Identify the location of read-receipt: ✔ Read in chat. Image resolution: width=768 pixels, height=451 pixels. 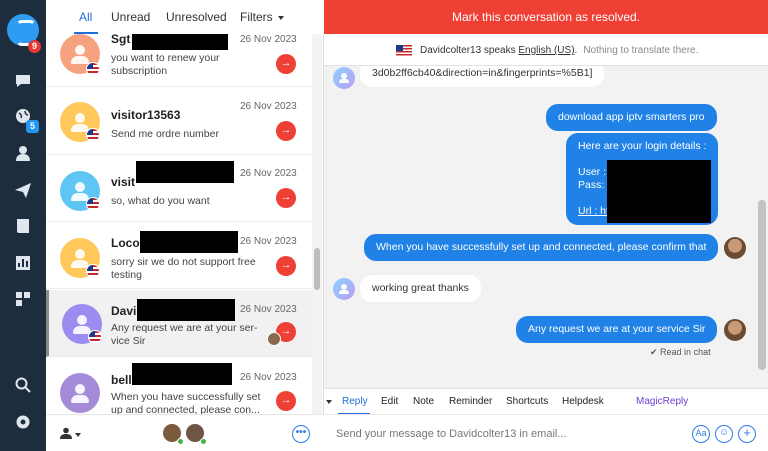
(680, 352).